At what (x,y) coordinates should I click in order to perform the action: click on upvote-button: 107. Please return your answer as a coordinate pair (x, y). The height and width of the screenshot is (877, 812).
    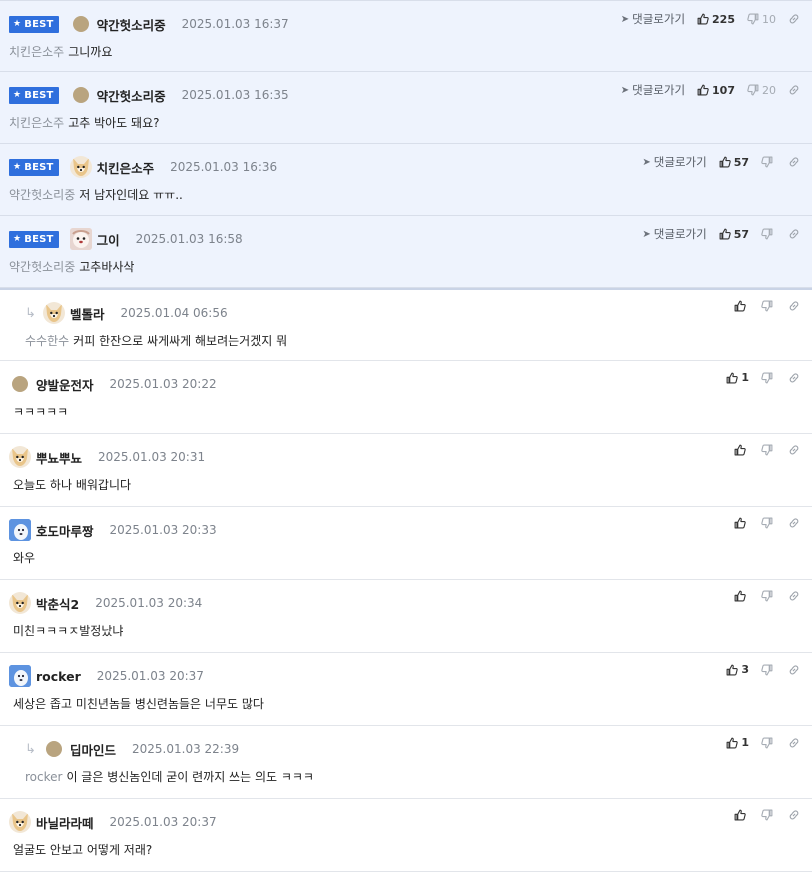
    Looking at the image, I should click on (716, 90).